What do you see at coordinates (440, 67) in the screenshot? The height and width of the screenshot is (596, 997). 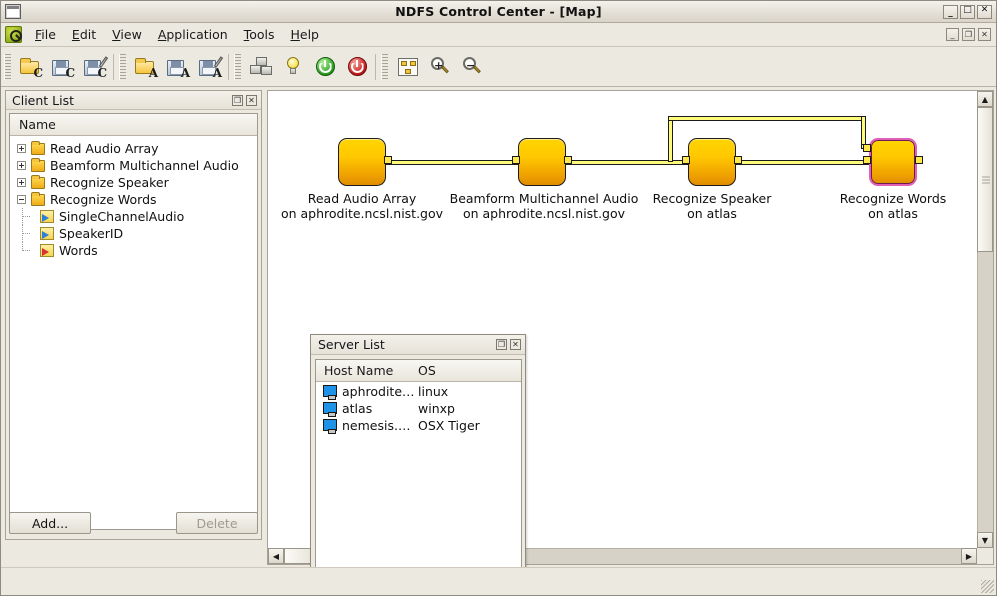 I see `zoom-in-button: +` at bounding box center [440, 67].